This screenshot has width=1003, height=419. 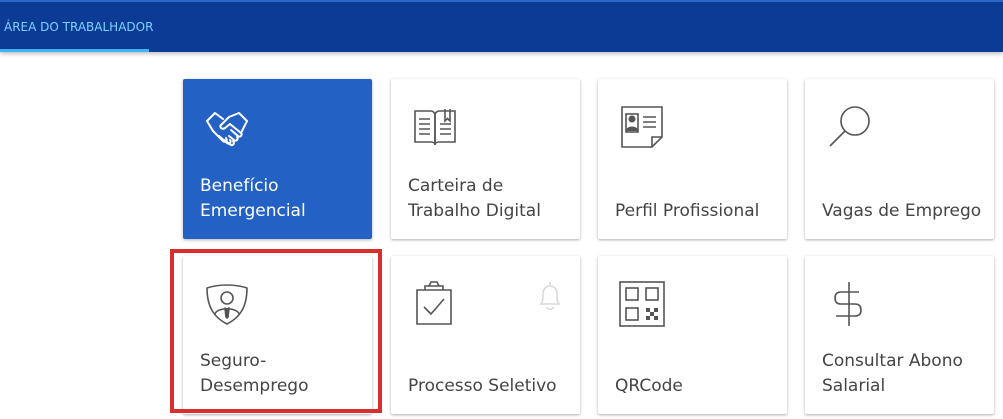 I want to click on clipboard-check-icon, so click(x=435, y=304).